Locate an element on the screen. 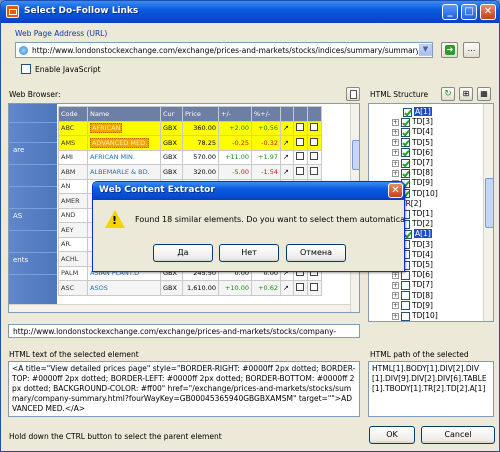 The width and height of the screenshot is (500, 452). no-button: Нет is located at coordinates (249, 253).